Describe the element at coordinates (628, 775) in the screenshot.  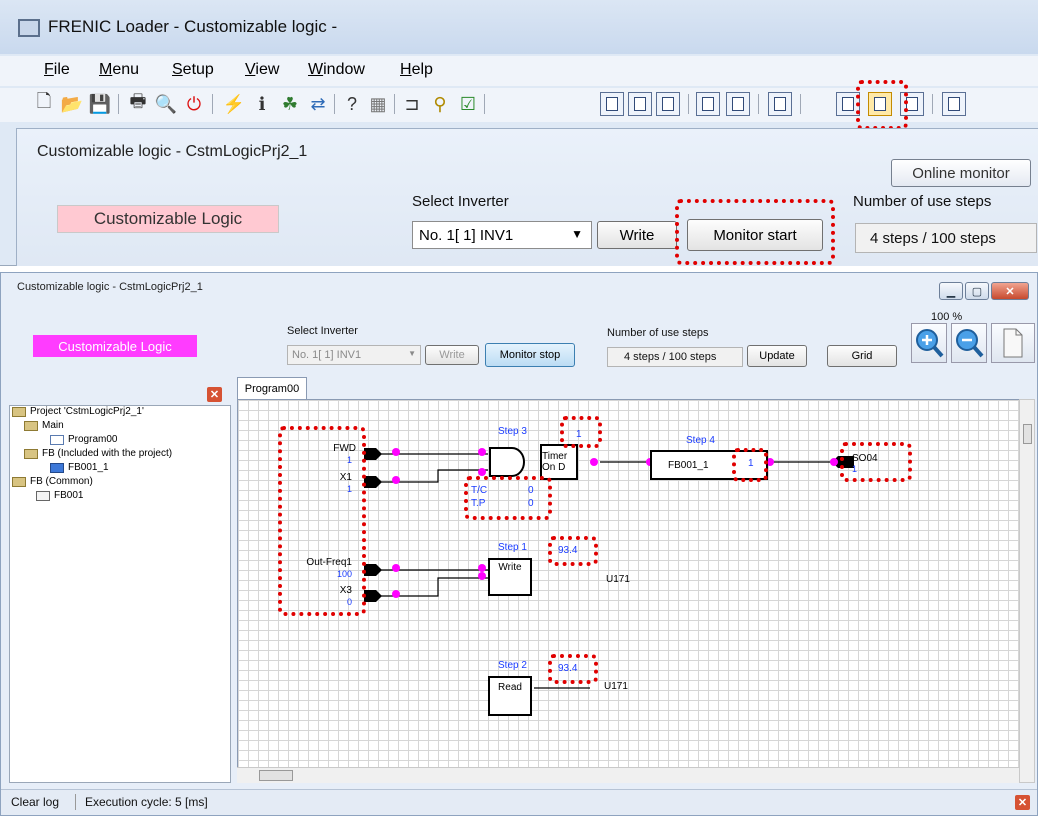
I see `horizontal-scrollbar` at that location.